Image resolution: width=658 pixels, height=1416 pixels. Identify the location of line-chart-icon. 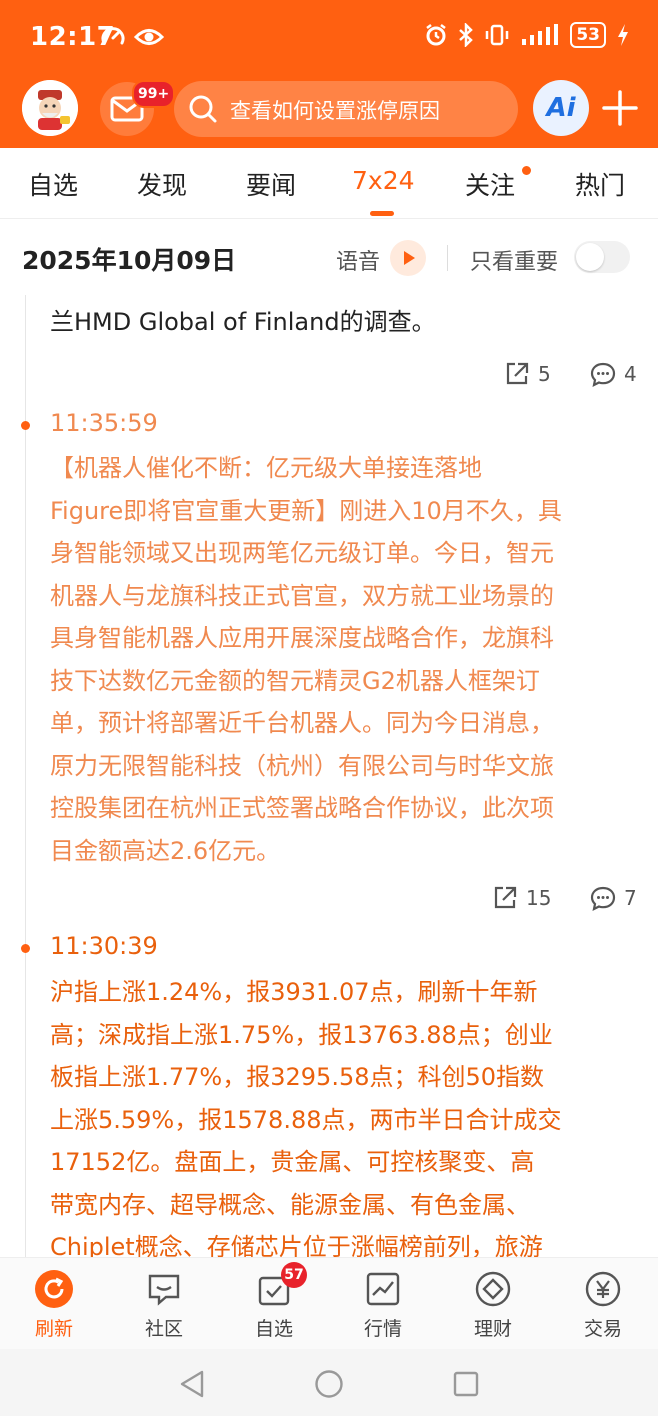
(383, 1289).